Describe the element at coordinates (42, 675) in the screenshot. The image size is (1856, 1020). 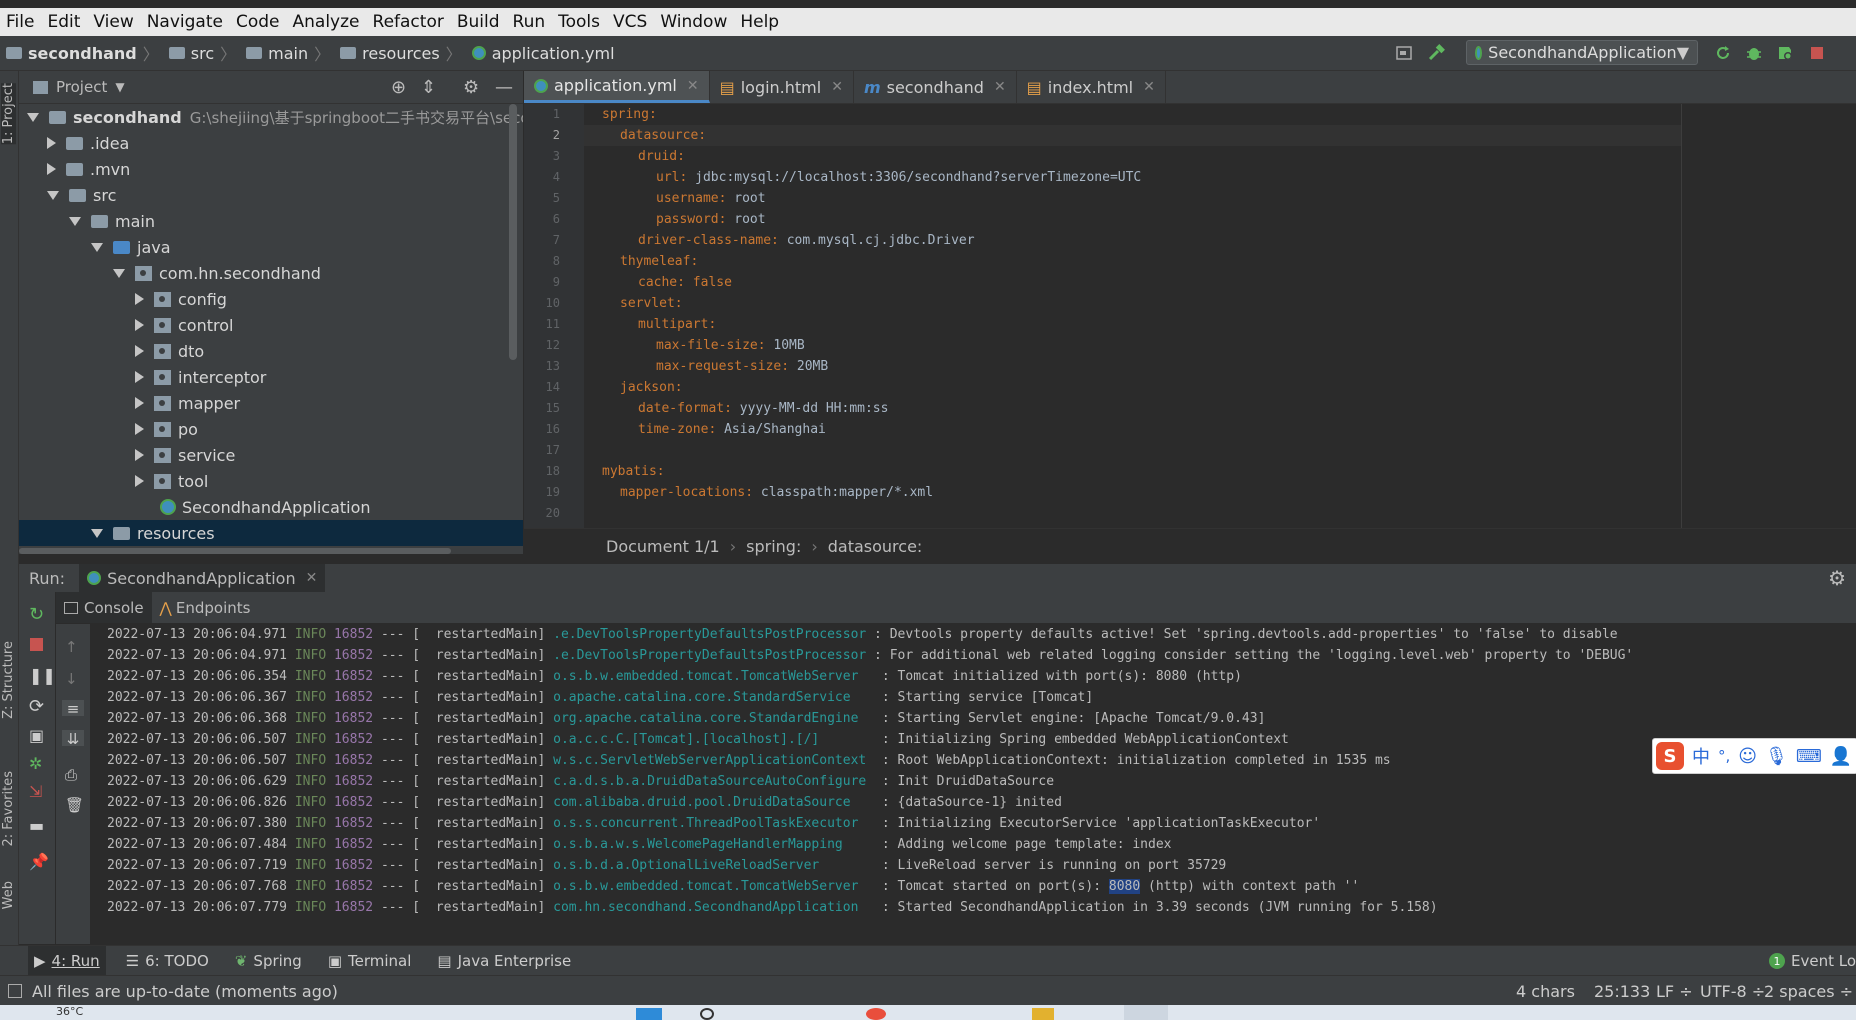
I see `pause-icon: ❚❚` at that location.